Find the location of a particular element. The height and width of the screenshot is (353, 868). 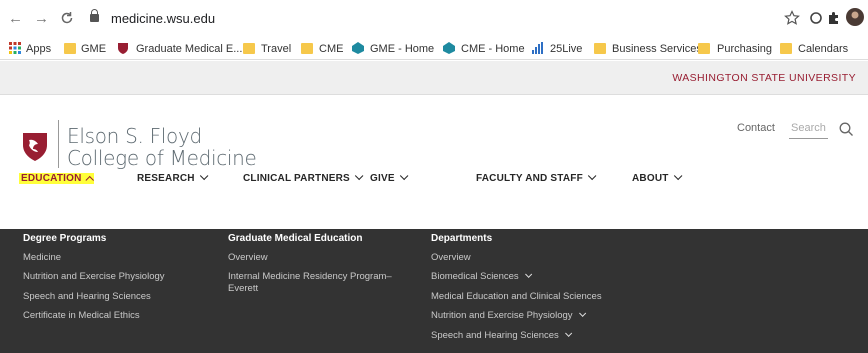

extensions-puzzle-icon is located at coordinates (834, 18).